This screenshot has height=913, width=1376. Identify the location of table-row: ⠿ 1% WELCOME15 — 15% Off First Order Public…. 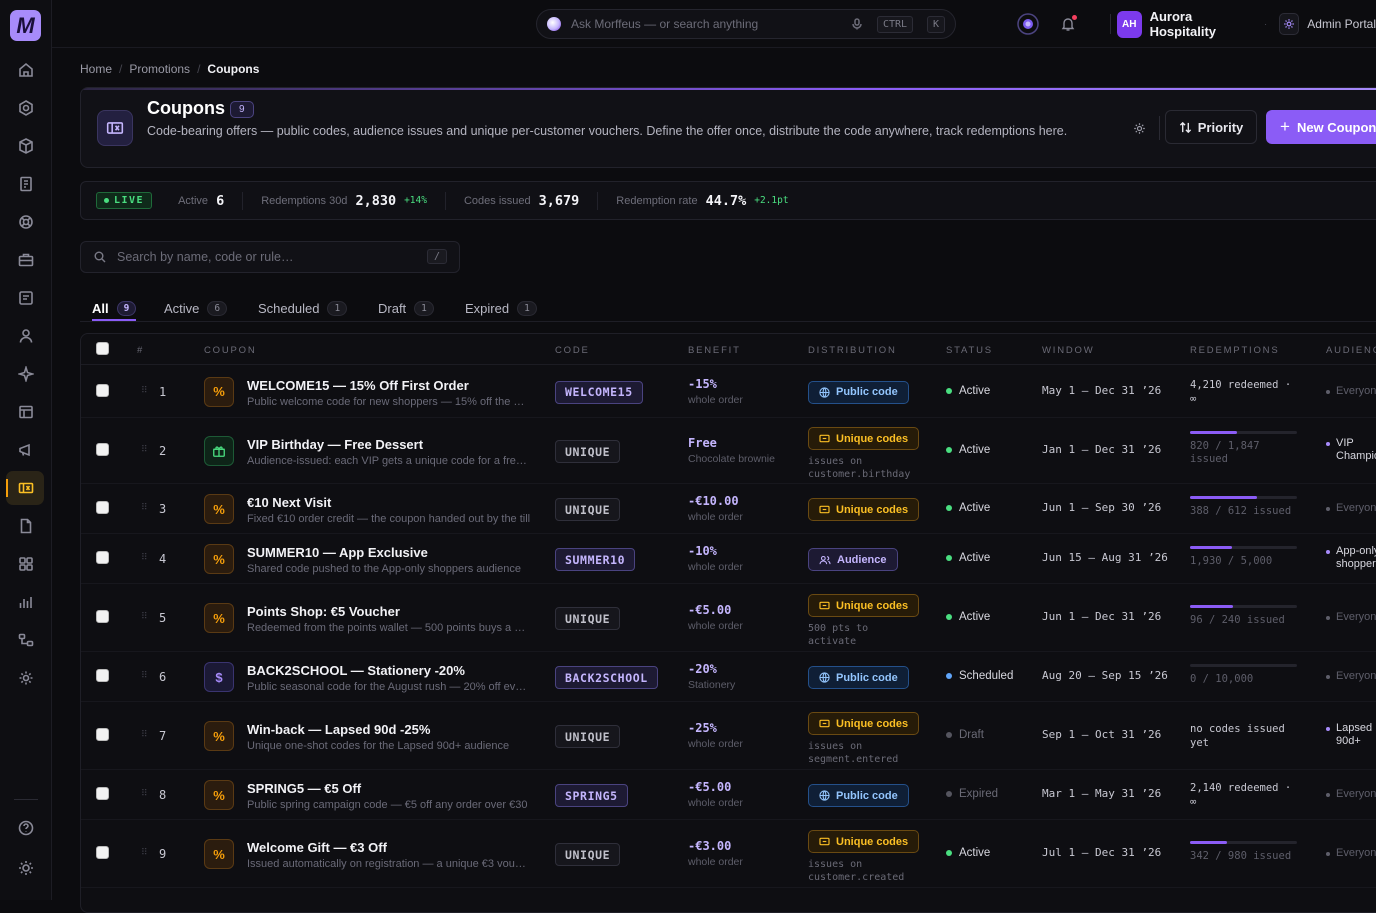
(728, 391).